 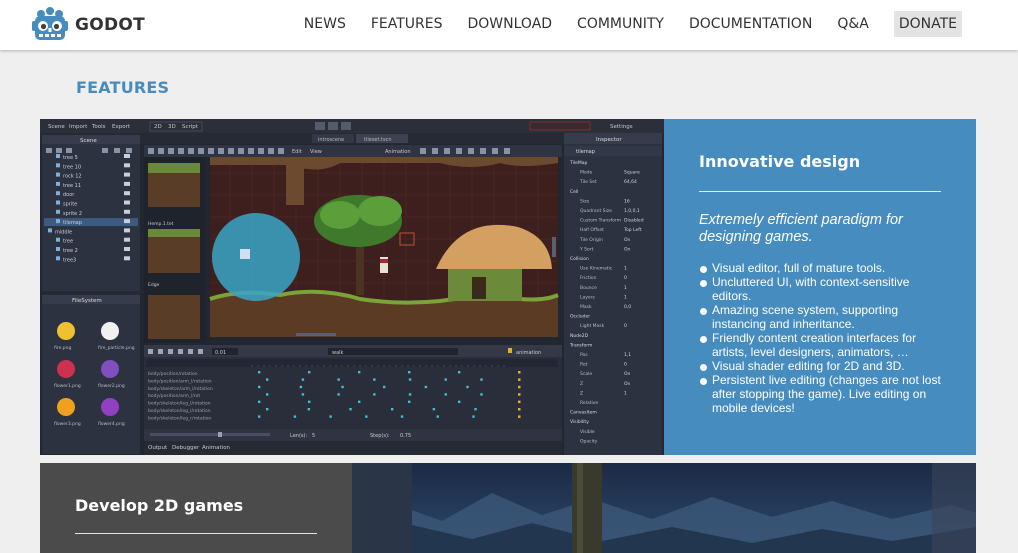 What do you see at coordinates (853, 24) in the screenshot?
I see `nav-qa: Q&A` at bounding box center [853, 24].